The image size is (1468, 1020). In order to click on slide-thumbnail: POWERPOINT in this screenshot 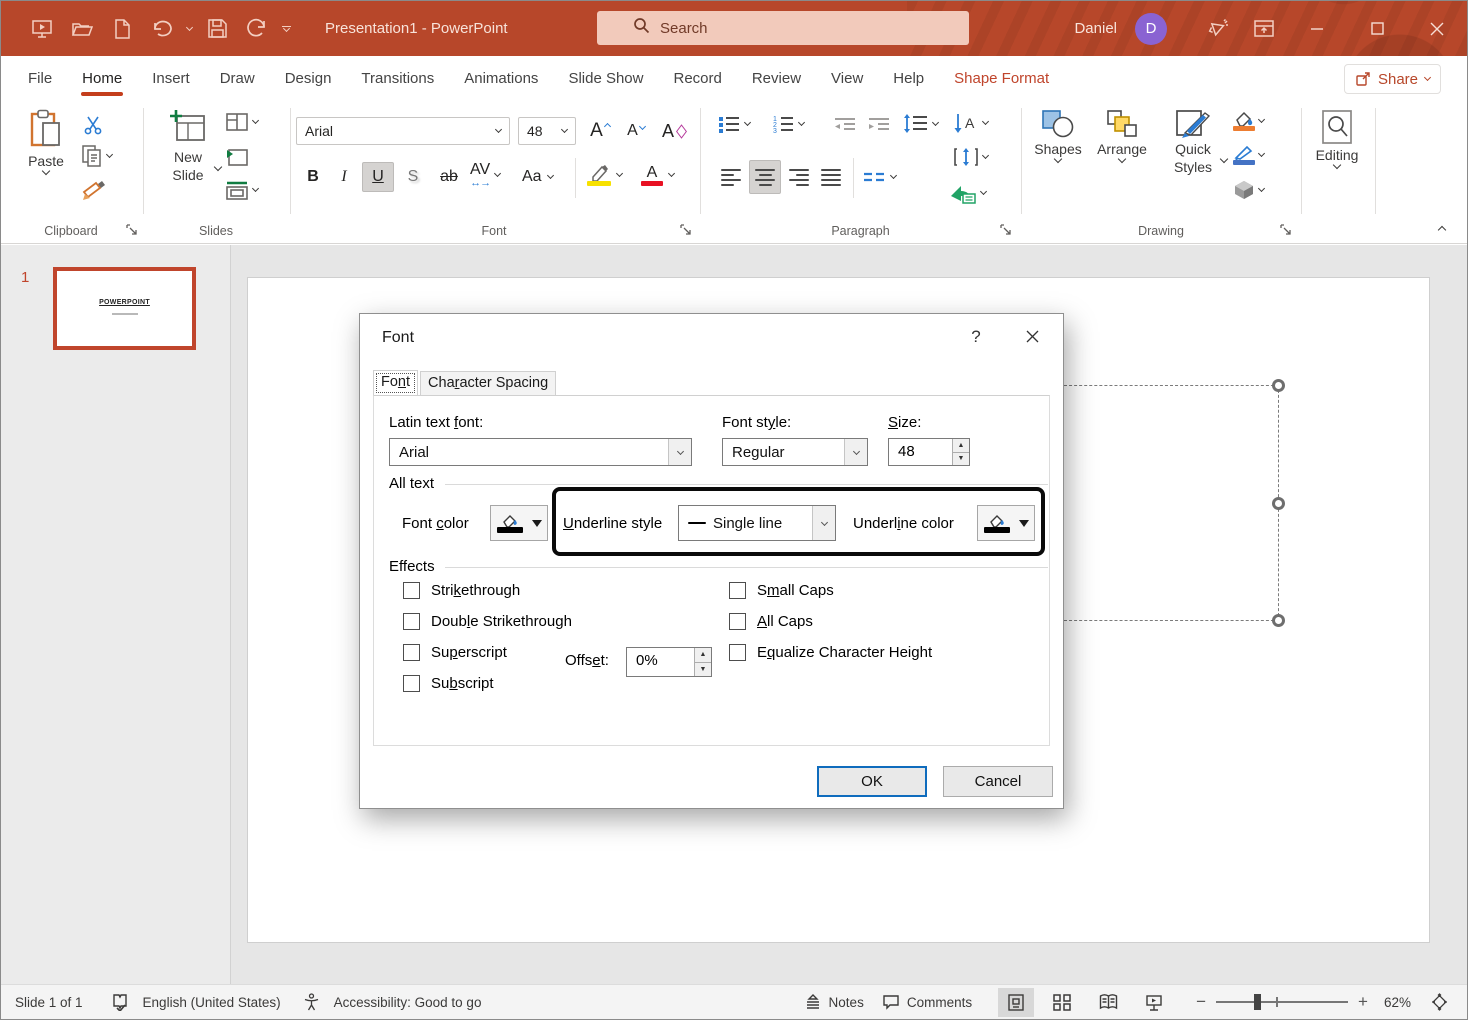, I will do `click(124, 308)`.